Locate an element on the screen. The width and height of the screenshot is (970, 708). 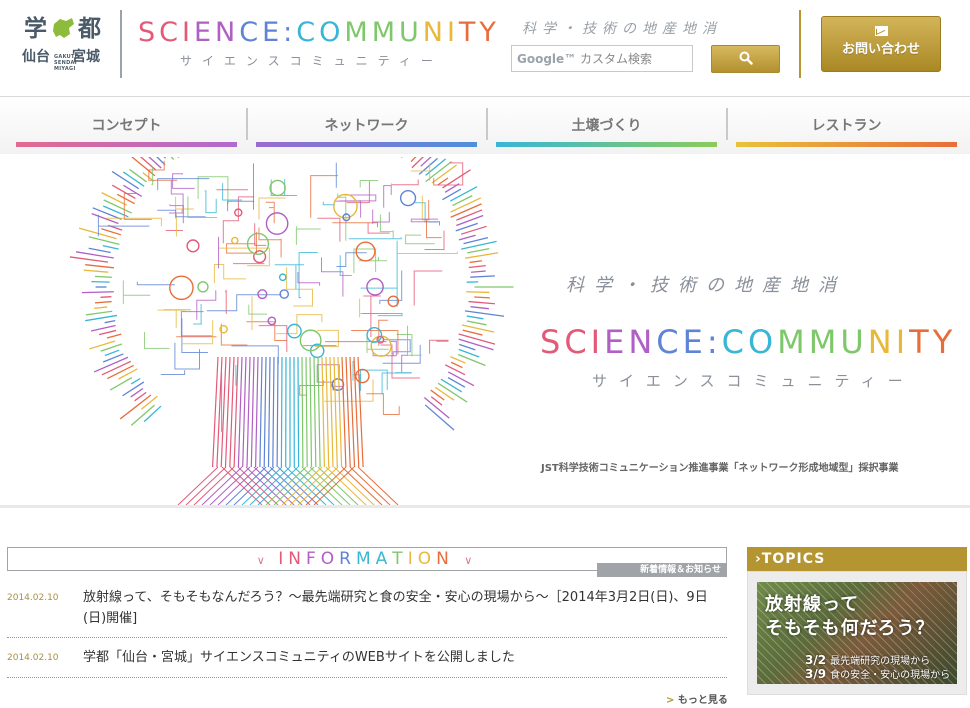
science-community-logo: SCIENCE:COMMUNITY サイエンスコミュニティー is located at coordinates (318, 48).